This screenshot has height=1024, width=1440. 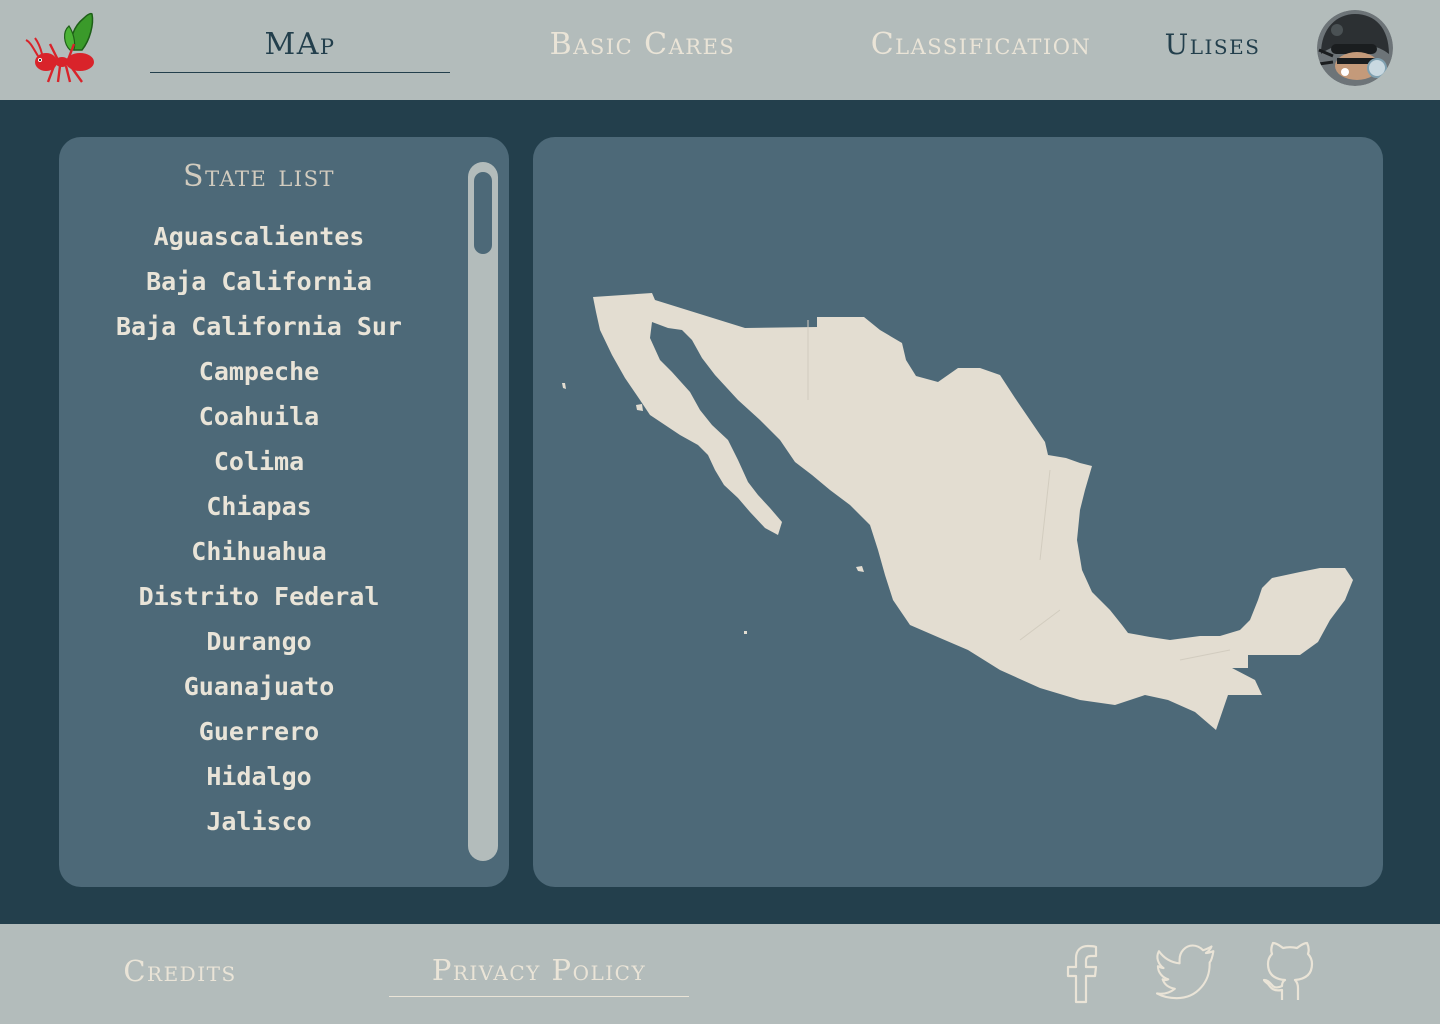 What do you see at coordinates (981, 47) in the screenshot?
I see `nav-tab-classification: Classification` at bounding box center [981, 47].